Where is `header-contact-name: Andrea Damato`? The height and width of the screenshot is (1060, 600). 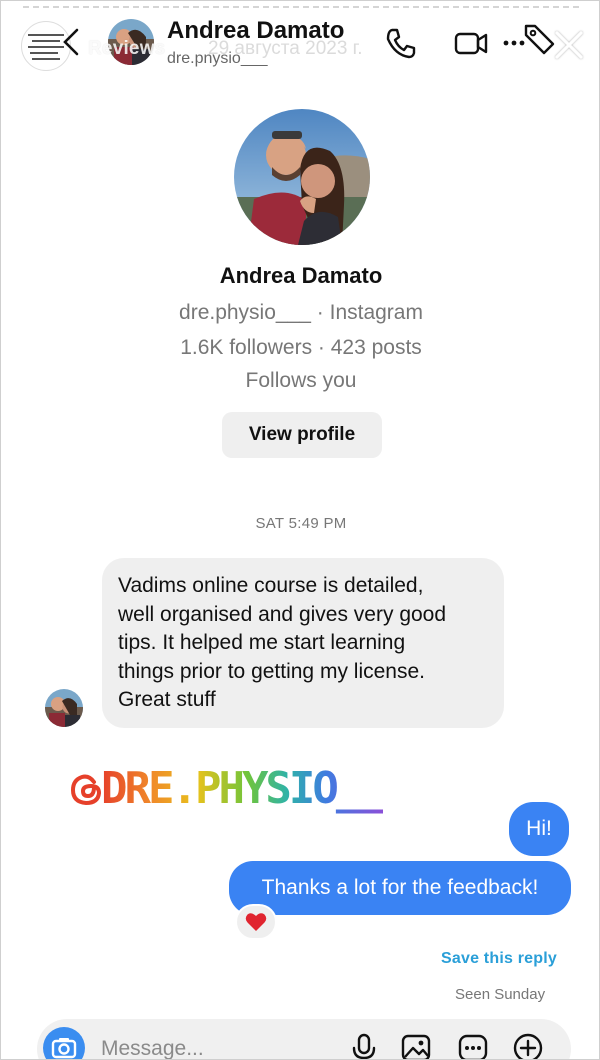 header-contact-name: Andrea Damato is located at coordinates (255, 31).